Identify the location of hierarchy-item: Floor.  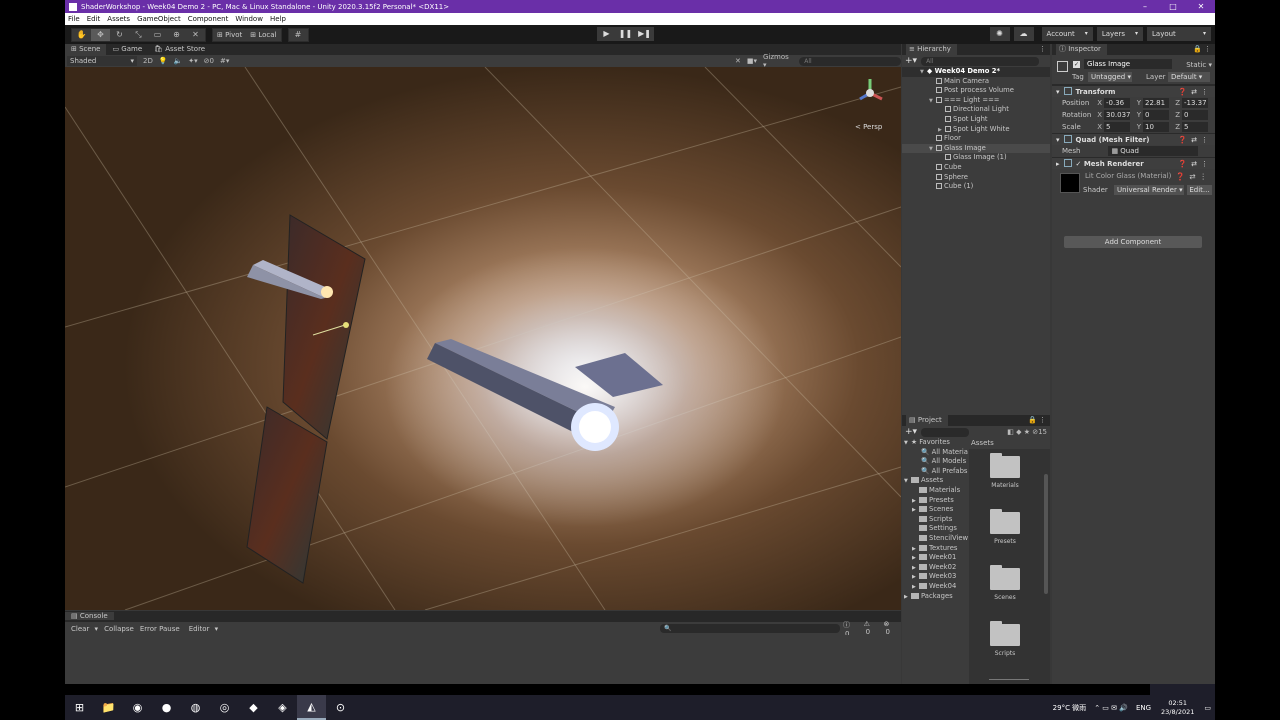
(976, 139).